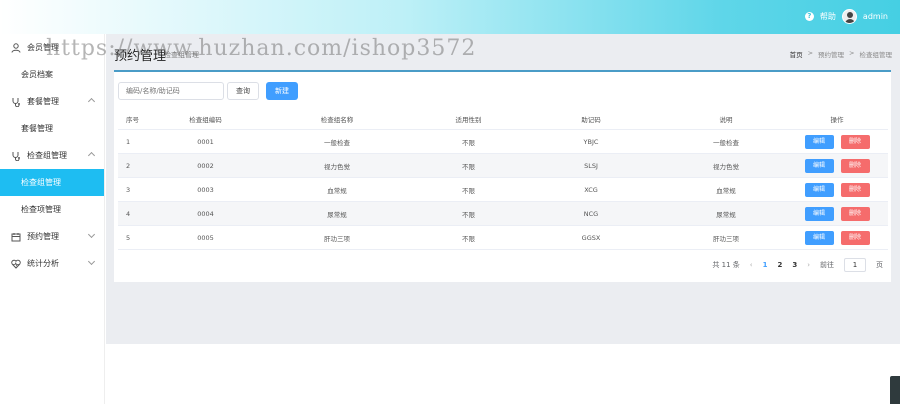 This screenshot has width=900, height=404. Describe the element at coordinates (503, 142) in the screenshot. I see `table-row: 1 0001 一般检查 不限 YBJC 一般检查 编辑 删除` at that location.